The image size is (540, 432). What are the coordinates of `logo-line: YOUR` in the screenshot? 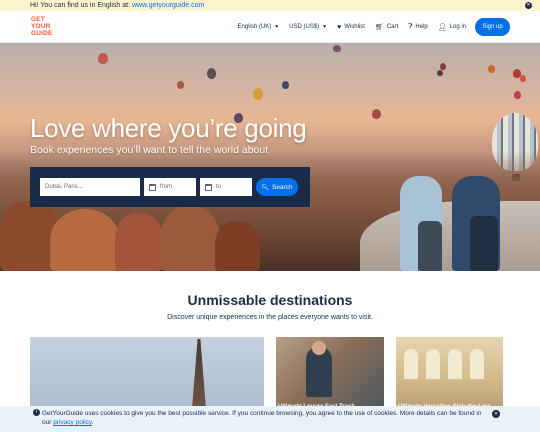 It's located at (41, 26).